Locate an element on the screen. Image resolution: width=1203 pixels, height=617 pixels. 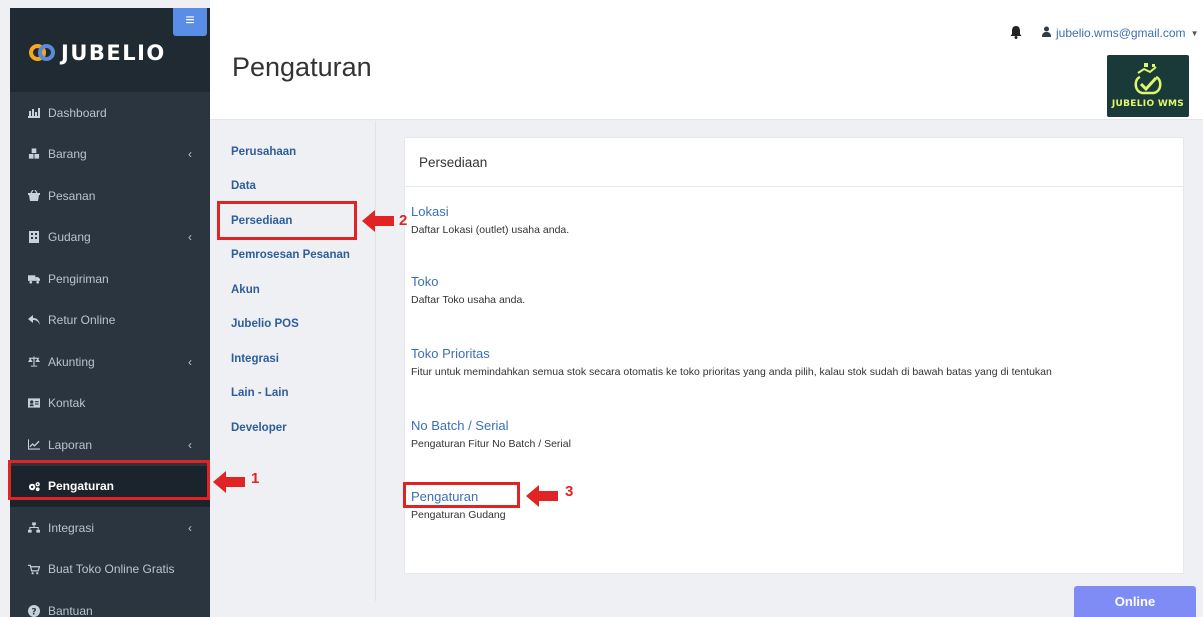
settings-nav-integrasi: Integrasi is located at coordinates (255, 359).